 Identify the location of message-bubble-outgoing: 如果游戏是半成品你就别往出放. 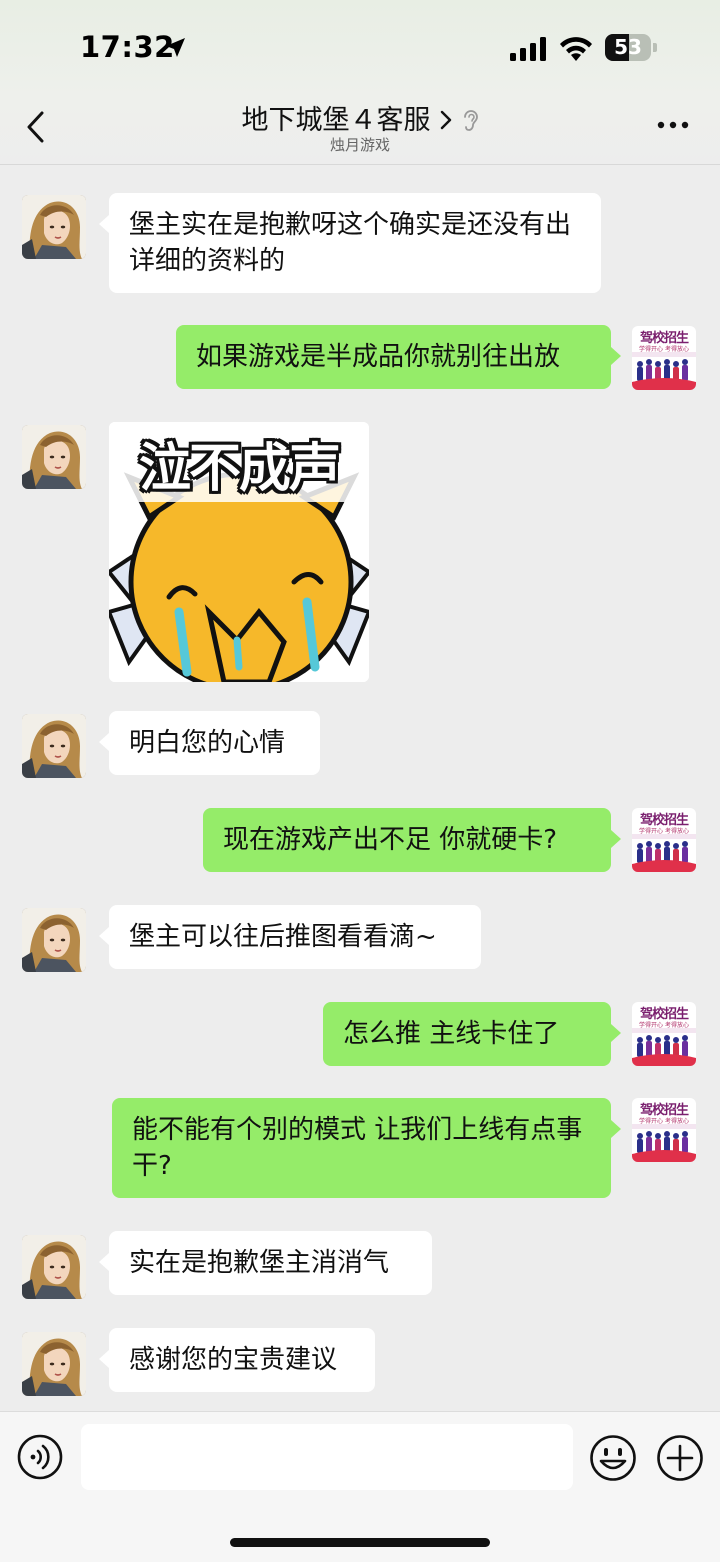
(398, 357).